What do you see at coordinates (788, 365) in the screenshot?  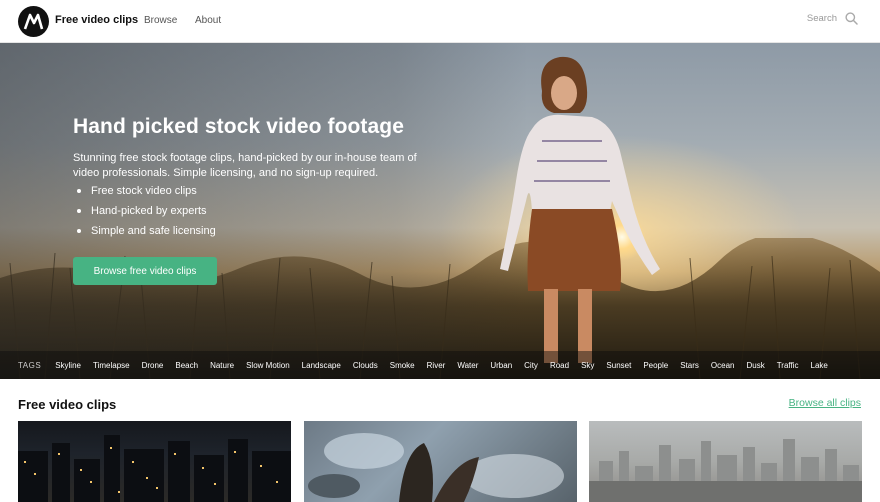 I see `tag-traffic: Traffic` at bounding box center [788, 365].